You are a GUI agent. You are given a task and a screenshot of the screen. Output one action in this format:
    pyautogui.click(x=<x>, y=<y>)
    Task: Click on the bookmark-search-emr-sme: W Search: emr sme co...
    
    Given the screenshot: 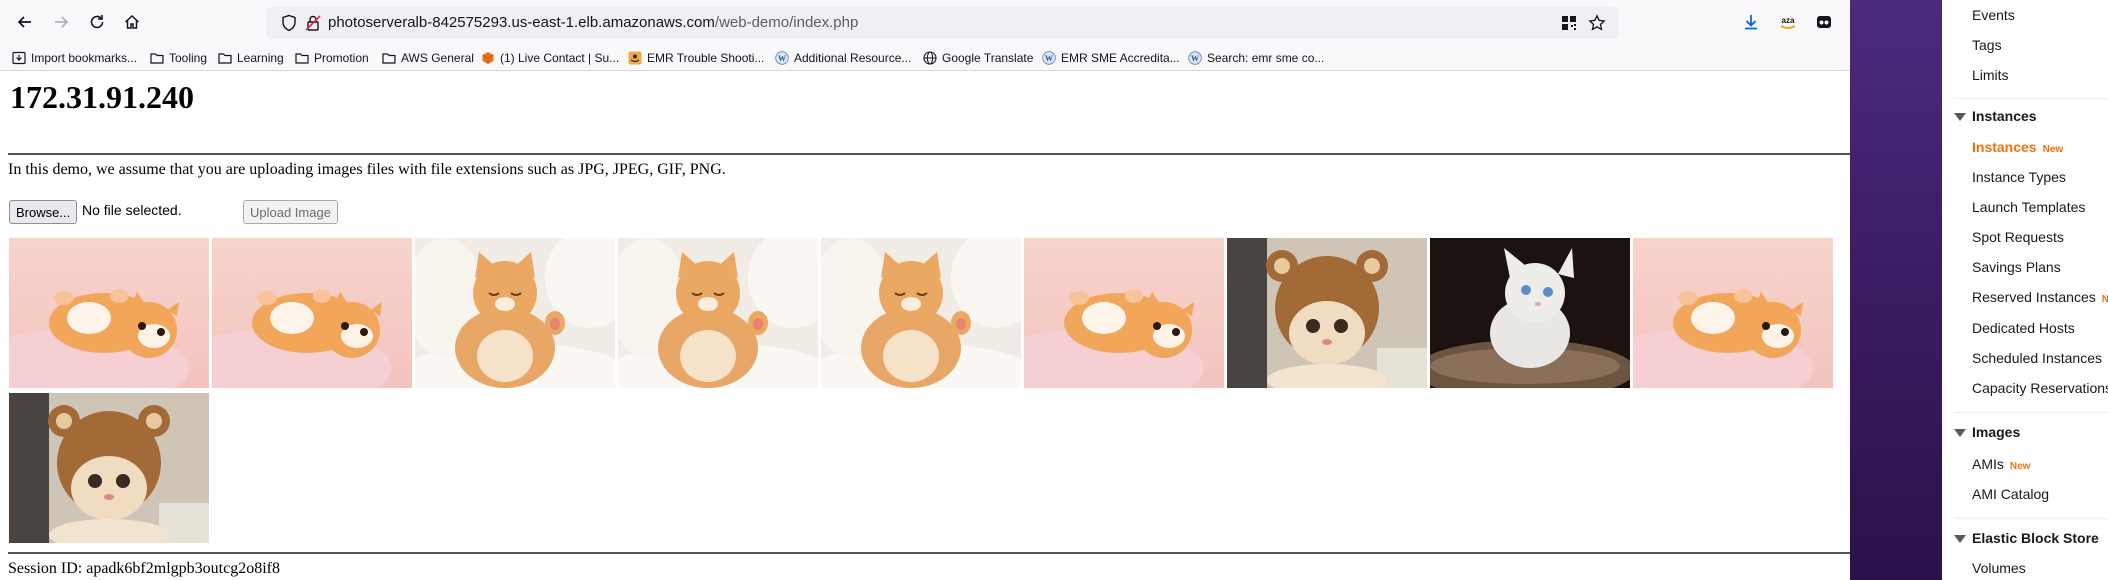 What is the action you would take?
    pyautogui.click(x=1256, y=58)
    